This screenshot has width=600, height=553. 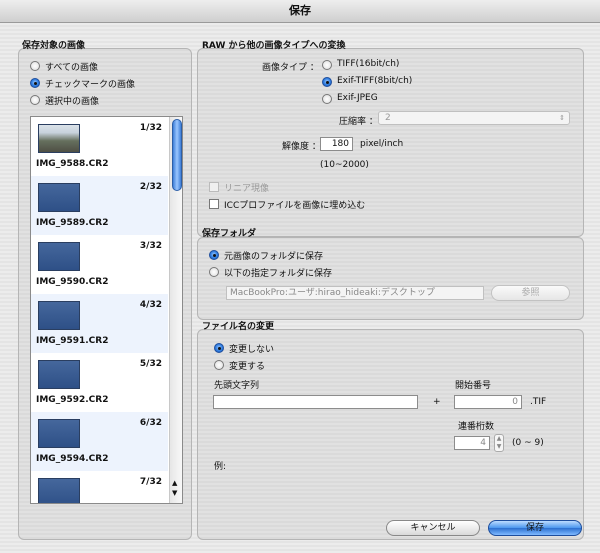 I want to click on scrollbar-thumb, so click(x=177, y=155).